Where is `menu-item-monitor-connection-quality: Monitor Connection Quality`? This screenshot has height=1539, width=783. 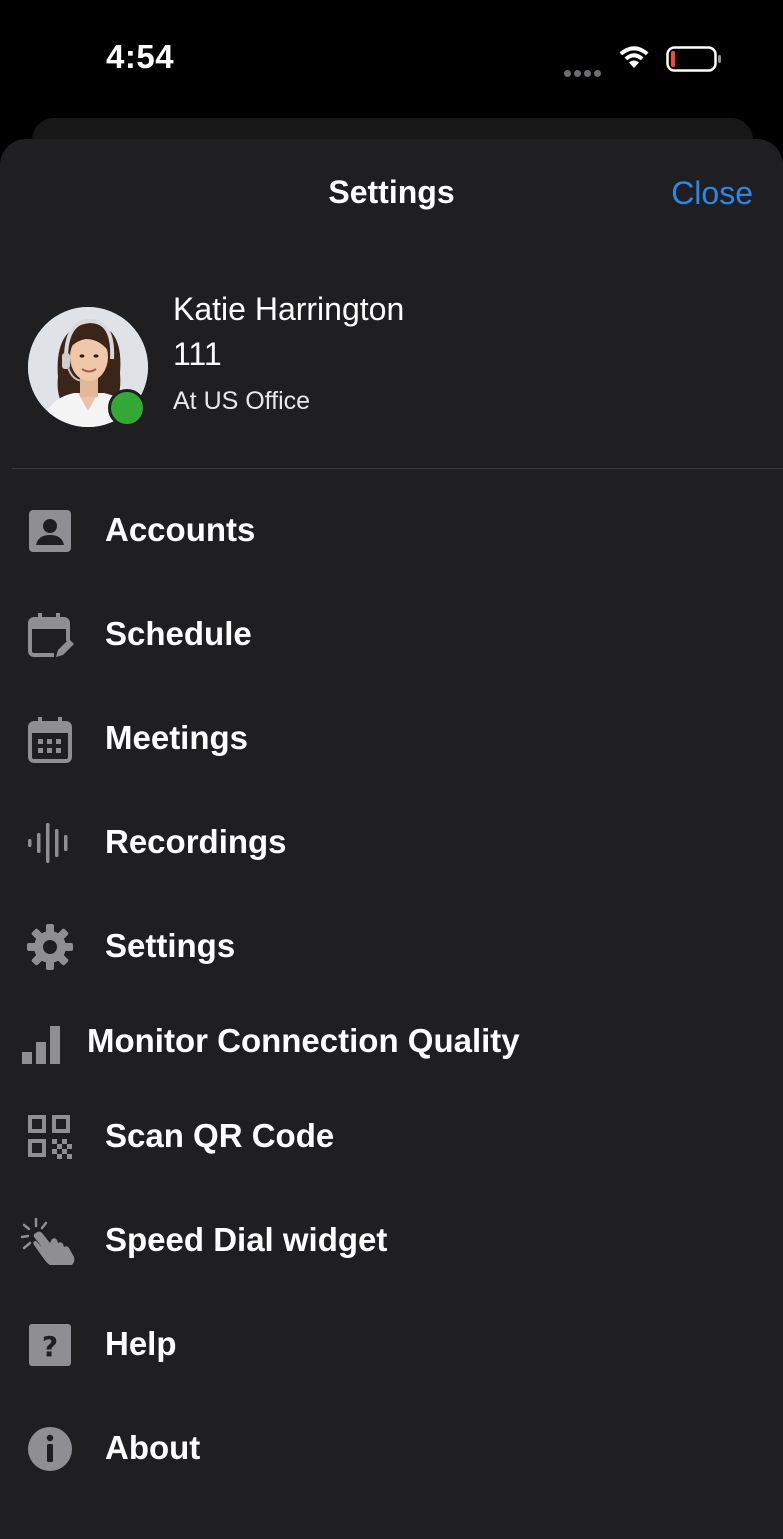
menu-item-monitor-connection-quality: Monitor Connection Quality is located at coordinates (391, 1041).